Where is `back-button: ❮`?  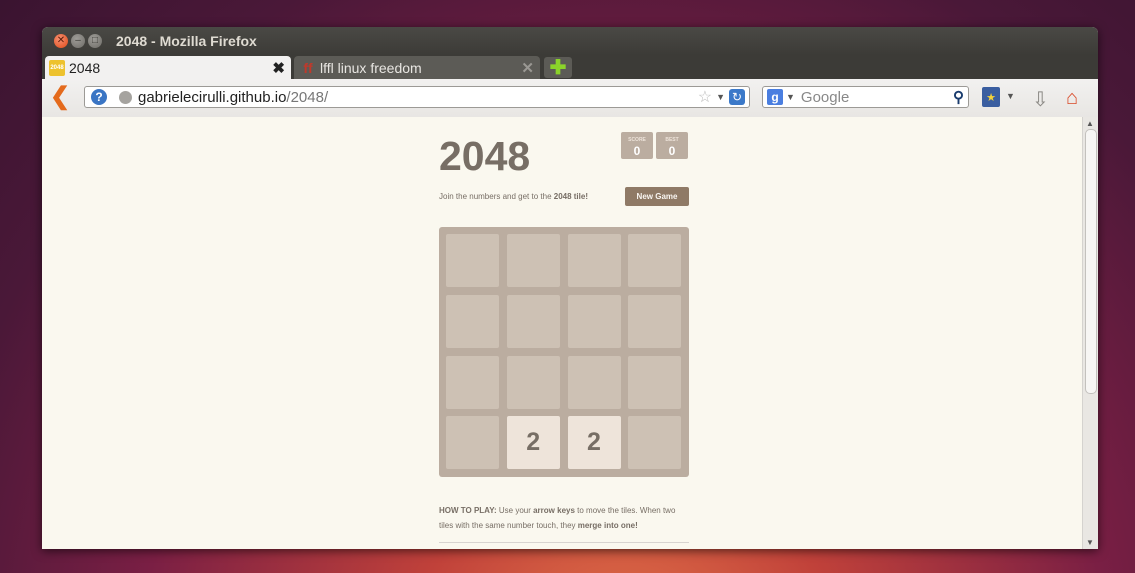
back-button: ❮ is located at coordinates (60, 97).